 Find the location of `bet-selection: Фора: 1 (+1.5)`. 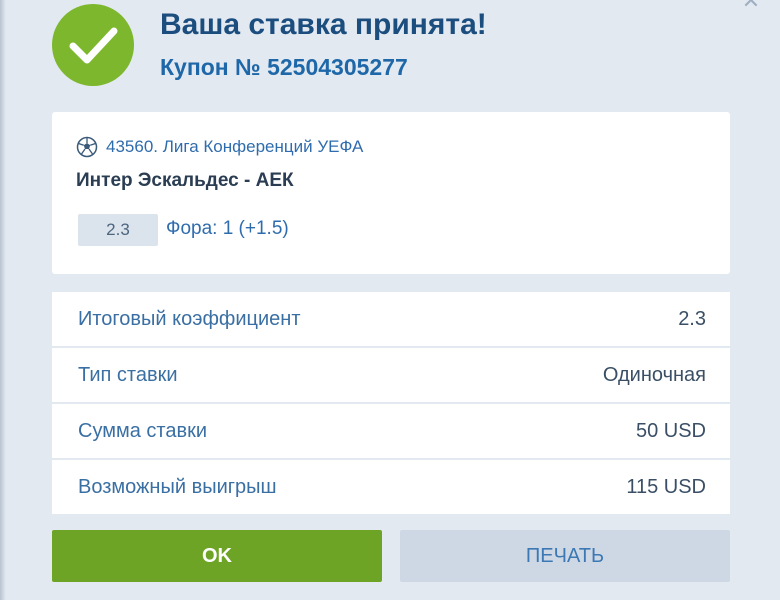

bet-selection: Фора: 1 (+1.5) is located at coordinates (227, 228).